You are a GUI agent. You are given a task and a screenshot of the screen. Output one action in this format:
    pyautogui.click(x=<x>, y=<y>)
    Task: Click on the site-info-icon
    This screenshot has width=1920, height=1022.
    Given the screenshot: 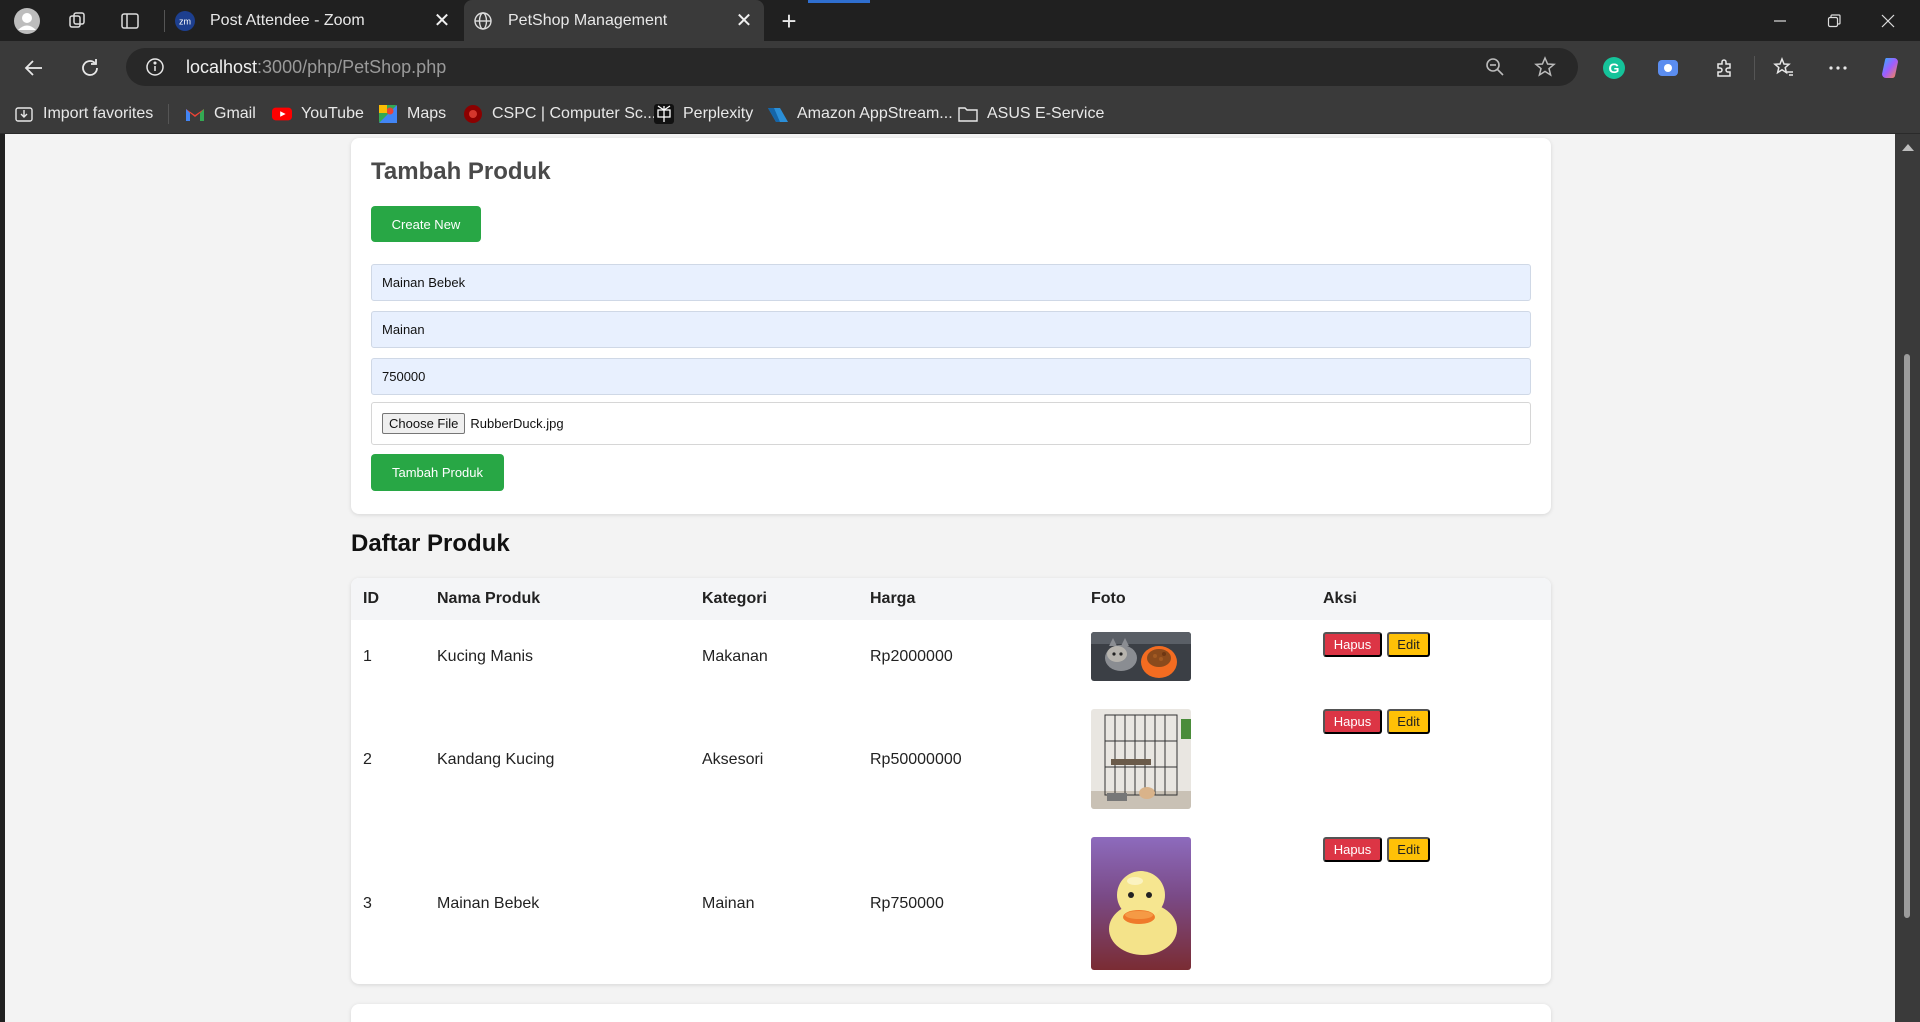 What is the action you would take?
    pyautogui.click(x=155, y=67)
    